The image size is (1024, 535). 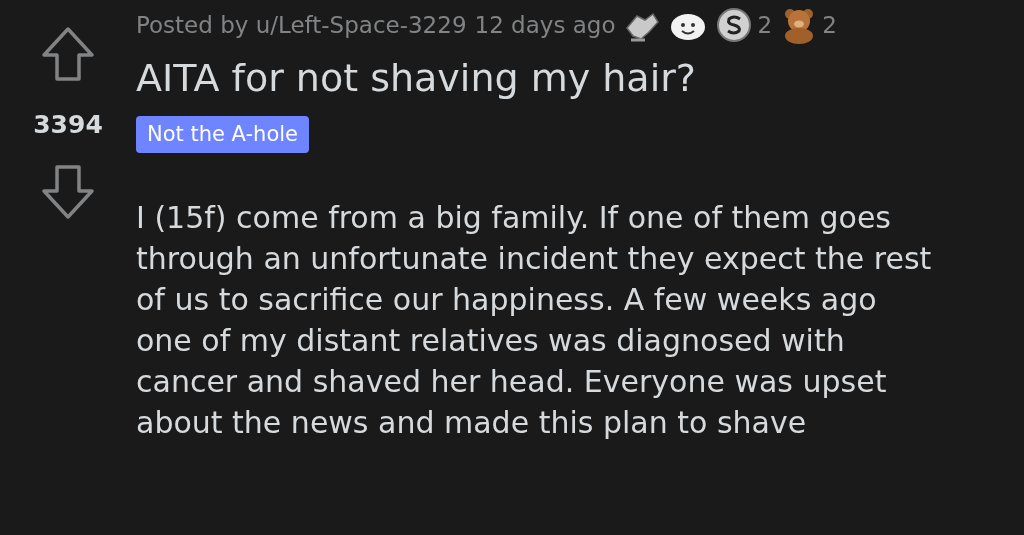 I want to click on flair-tag: Not the A-hole, so click(x=222, y=134).